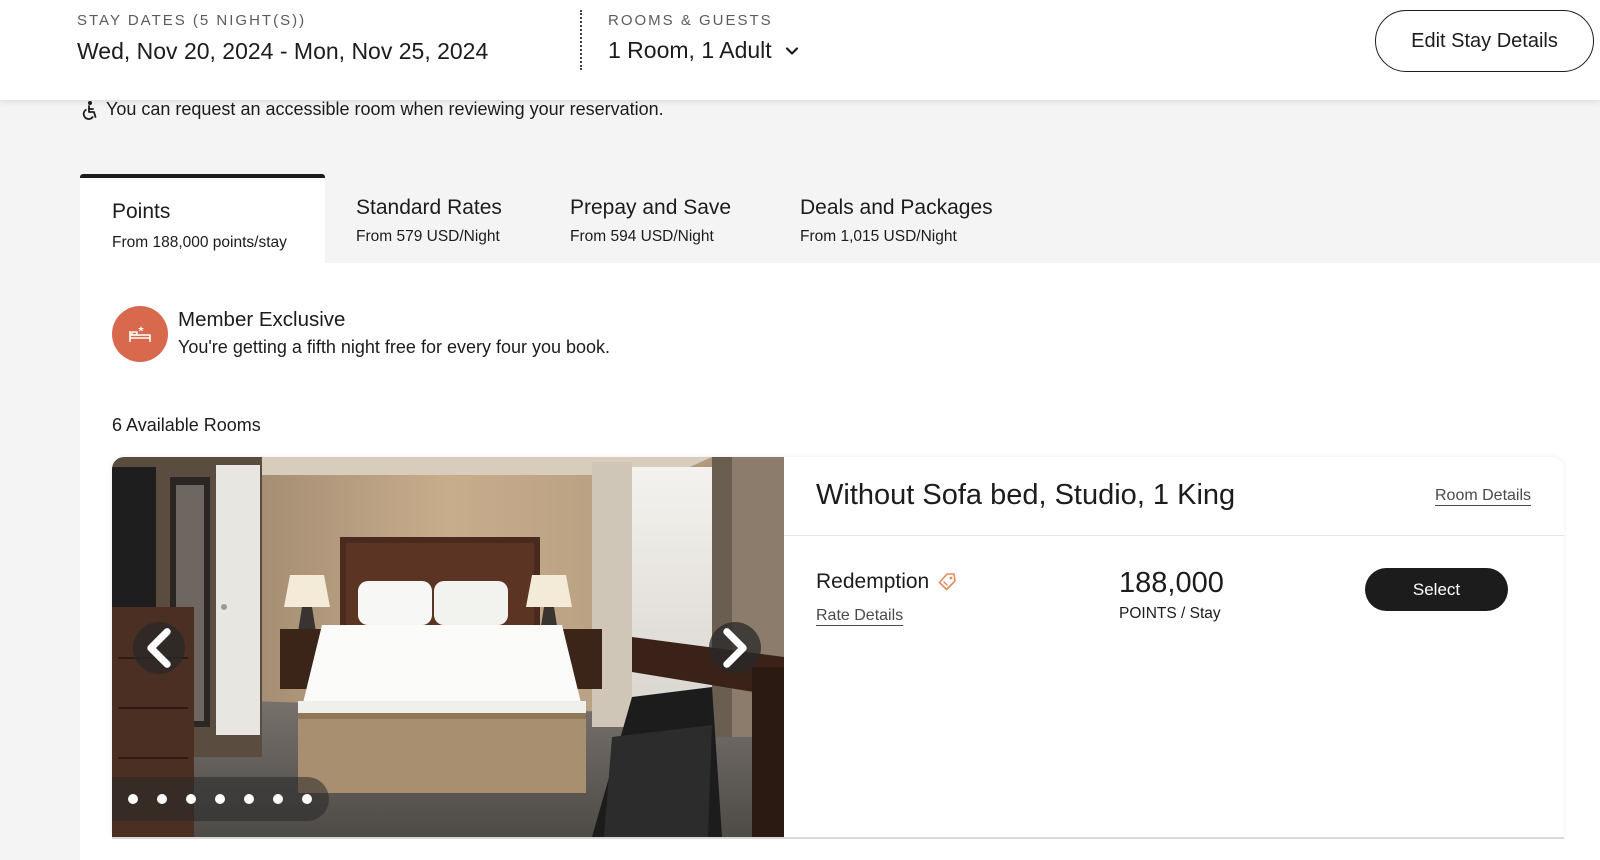 Image resolution: width=1600 pixels, height=860 pixels. What do you see at coordinates (690, 50) in the screenshot?
I see `rooms-guests-value: 1 Room, 1 Adult` at bounding box center [690, 50].